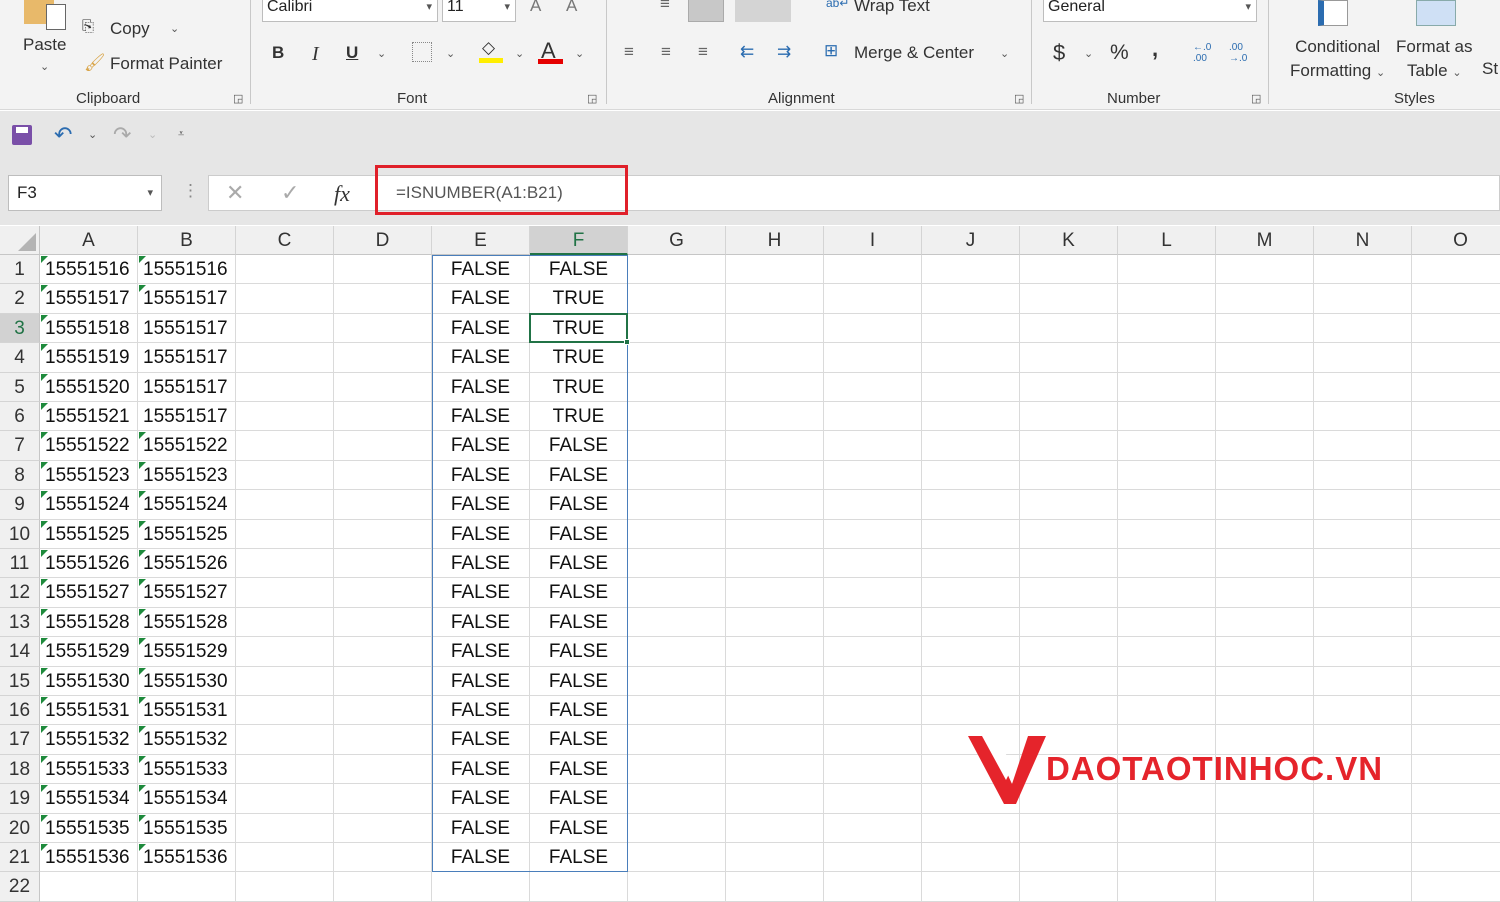  What do you see at coordinates (775, 887) in the screenshot?
I see `cell-h22` at bounding box center [775, 887].